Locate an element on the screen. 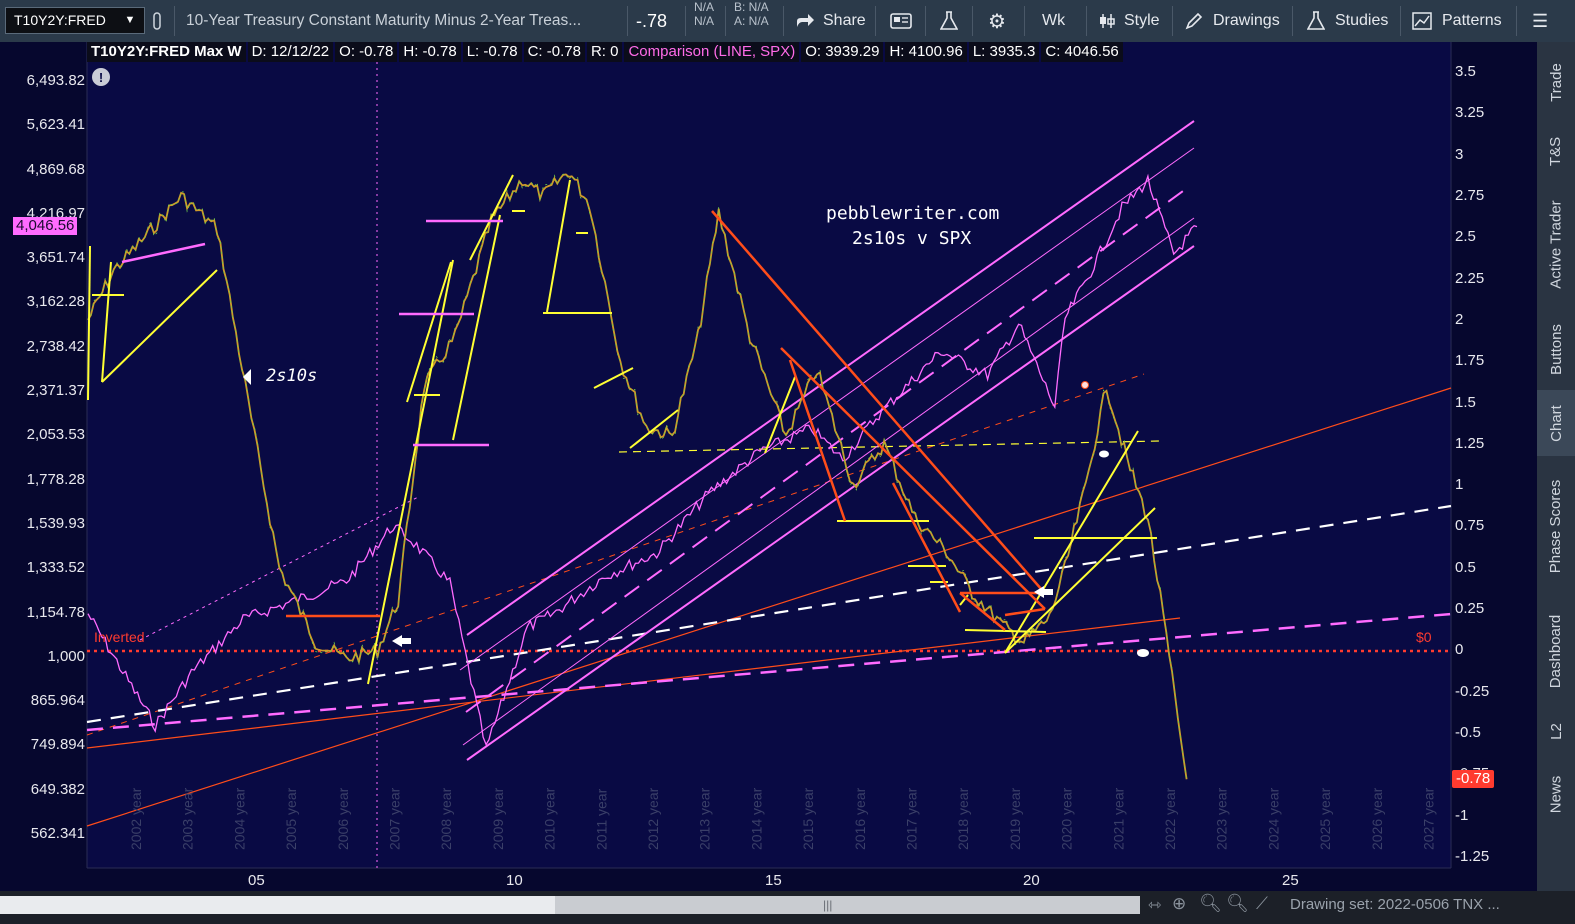  scrollbar-thumb is located at coordinates (847, 905).